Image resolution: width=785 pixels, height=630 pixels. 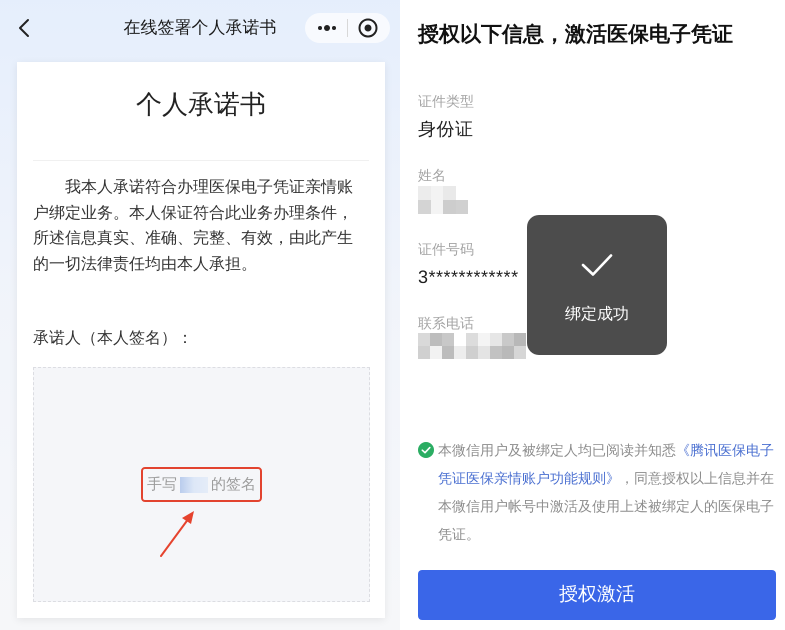 I want to click on back-chevron-icon, so click(x=24, y=28).